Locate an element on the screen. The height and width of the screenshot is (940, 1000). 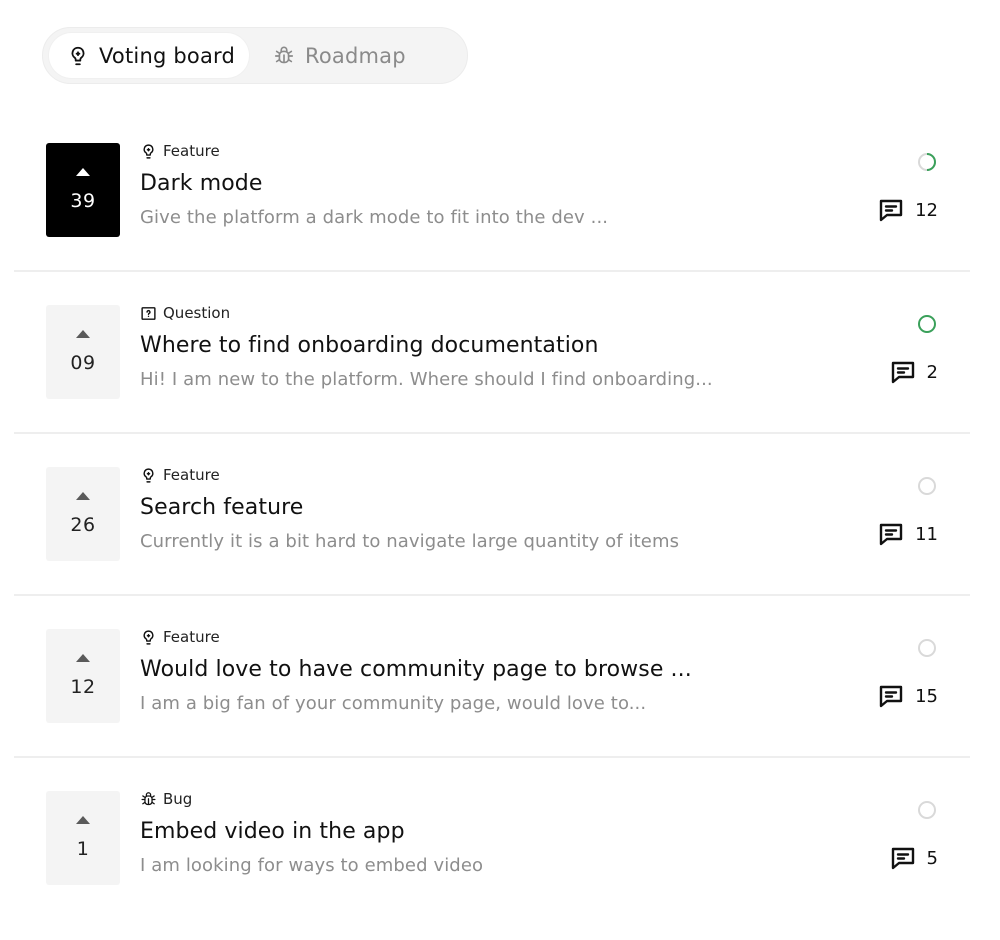
post-tag: Bug is located at coordinates (480, 799).